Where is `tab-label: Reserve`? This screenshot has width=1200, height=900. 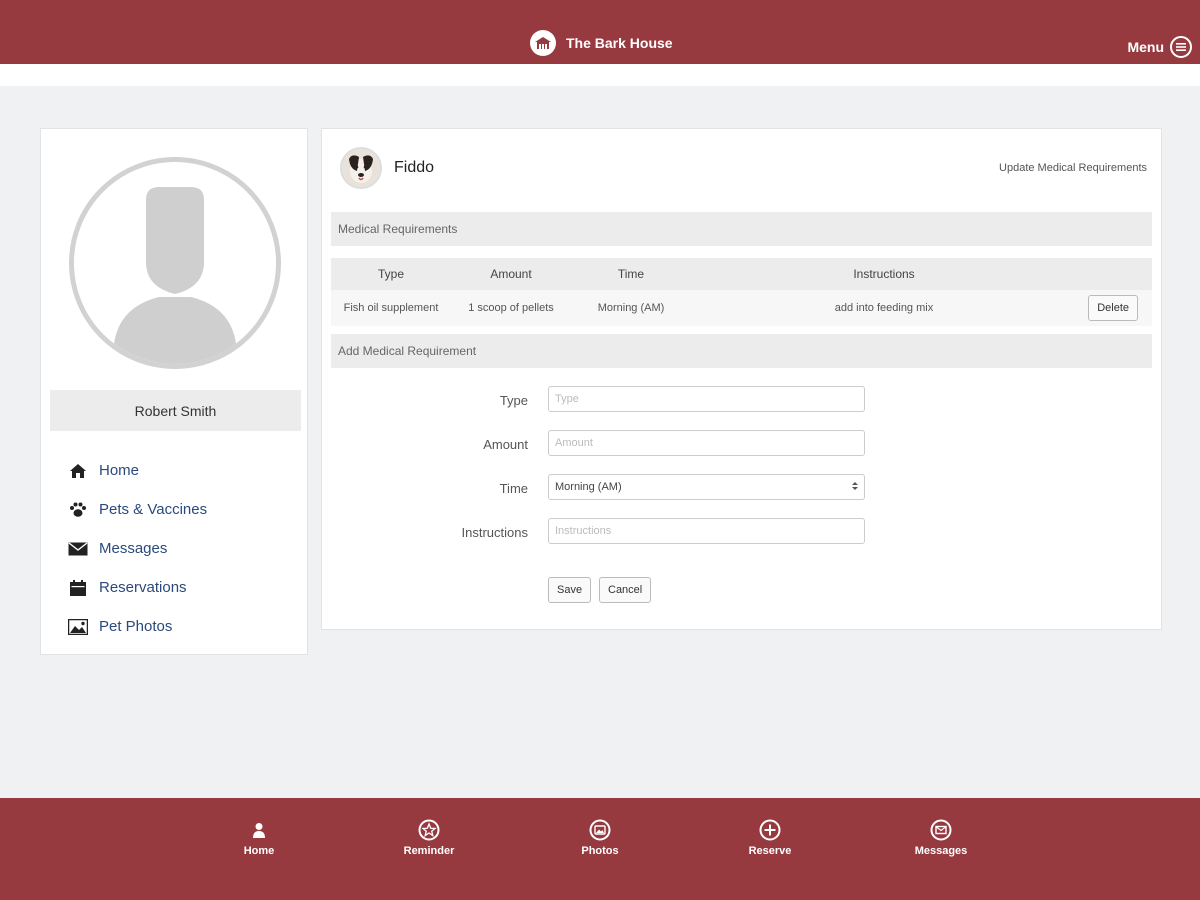 tab-label: Reserve is located at coordinates (770, 851).